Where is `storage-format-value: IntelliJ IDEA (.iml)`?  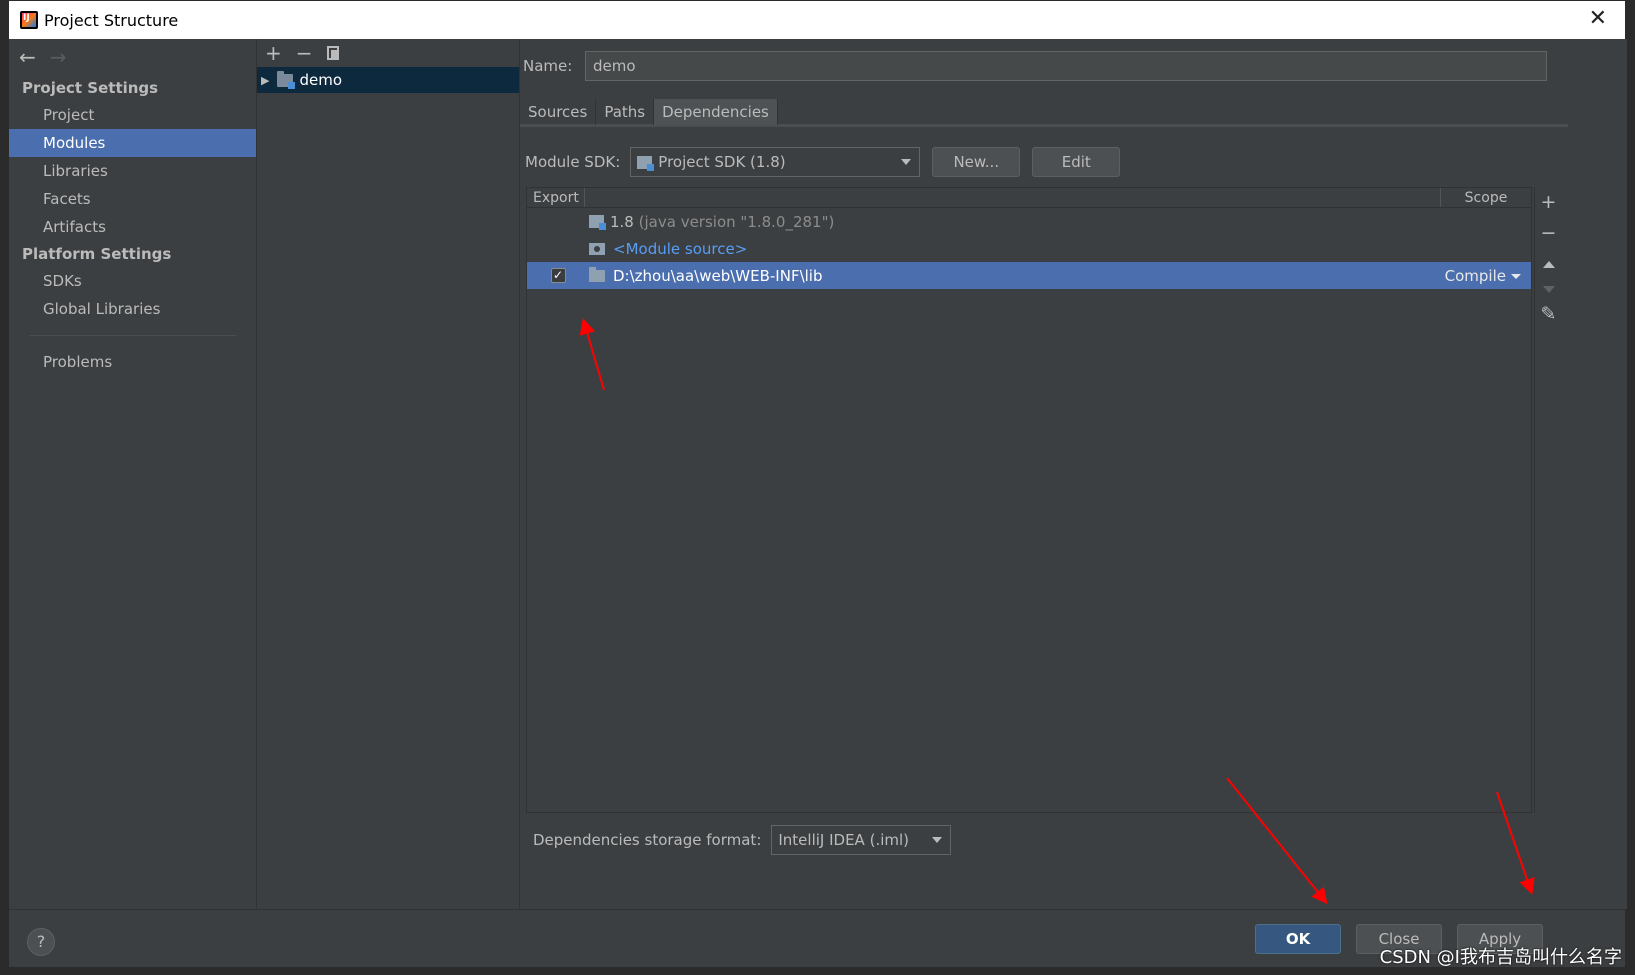
storage-format-value: IntelliJ IDEA (.iml) is located at coordinates (844, 840).